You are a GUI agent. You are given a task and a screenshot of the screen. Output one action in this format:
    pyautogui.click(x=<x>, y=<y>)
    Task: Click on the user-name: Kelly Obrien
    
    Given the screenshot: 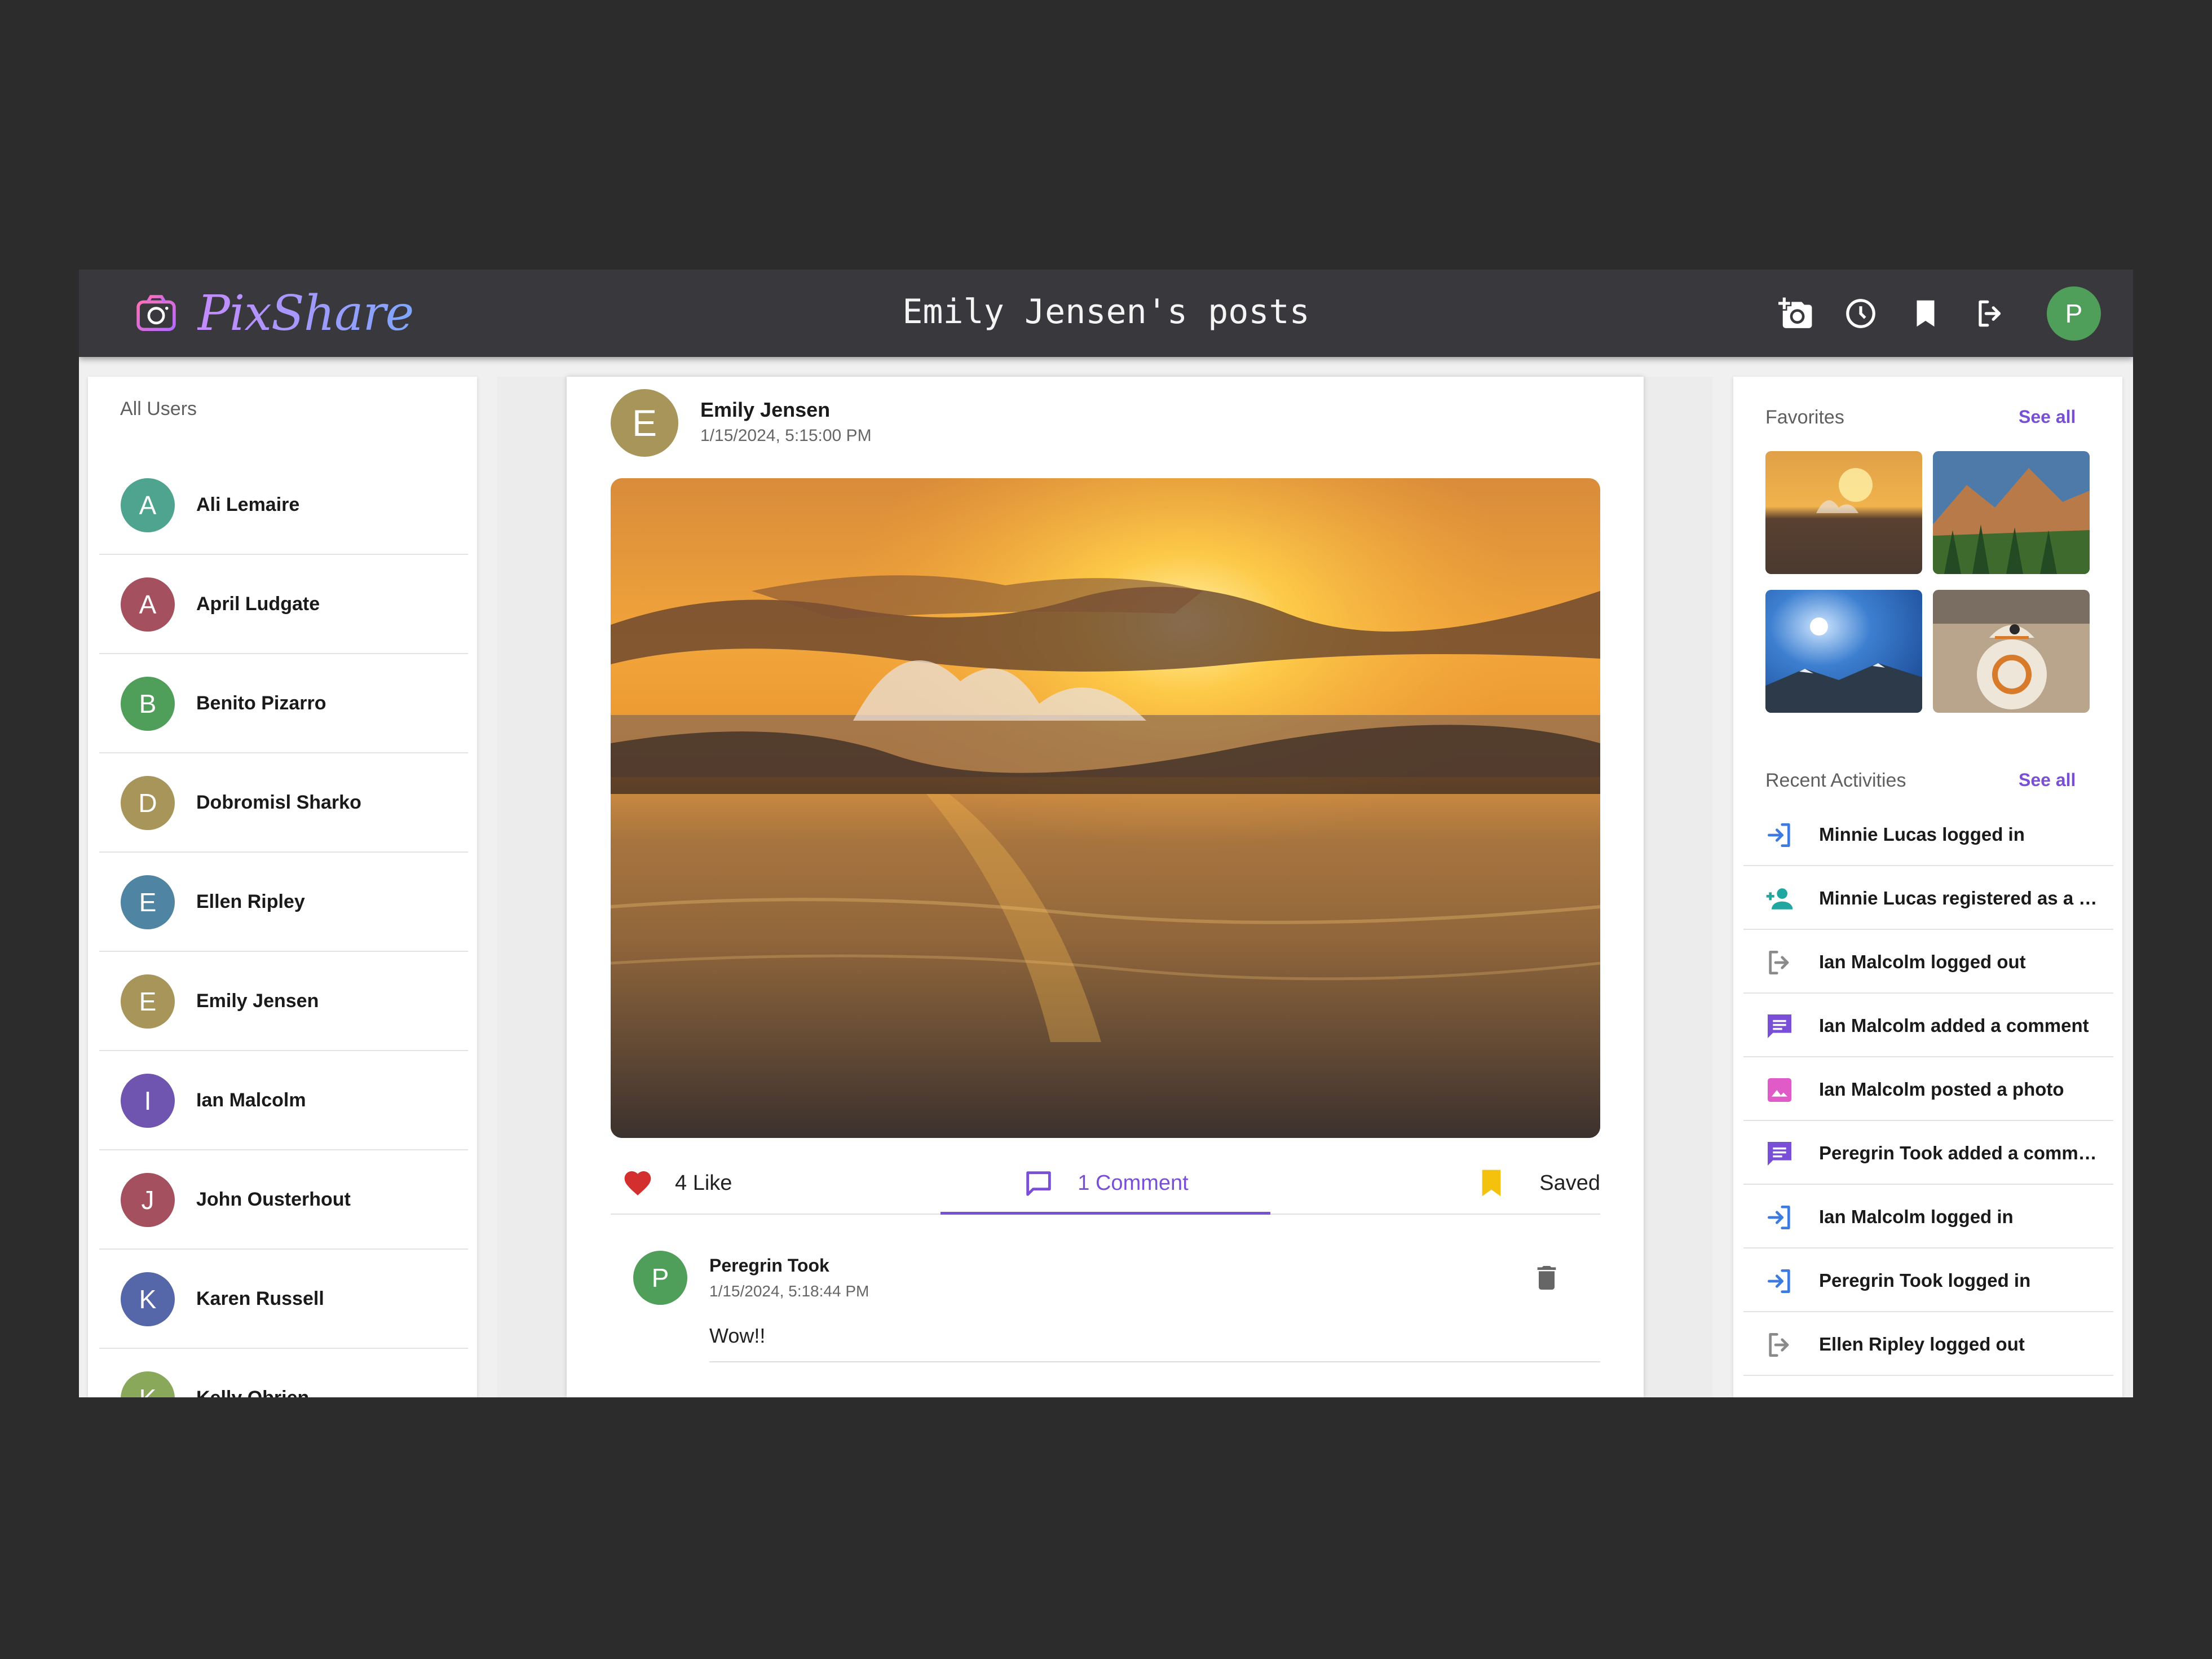 What is the action you would take?
    pyautogui.click(x=253, y=1392)
    